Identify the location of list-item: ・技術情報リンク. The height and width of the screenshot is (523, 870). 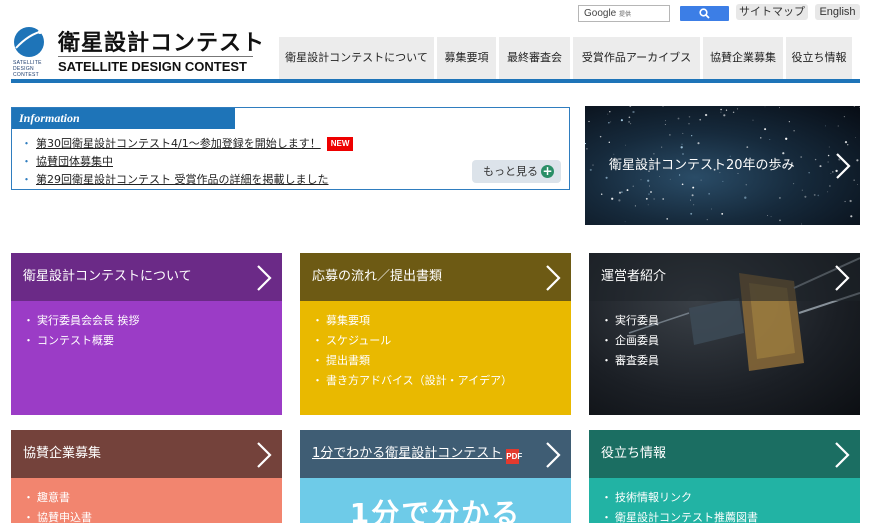
(730, 498).